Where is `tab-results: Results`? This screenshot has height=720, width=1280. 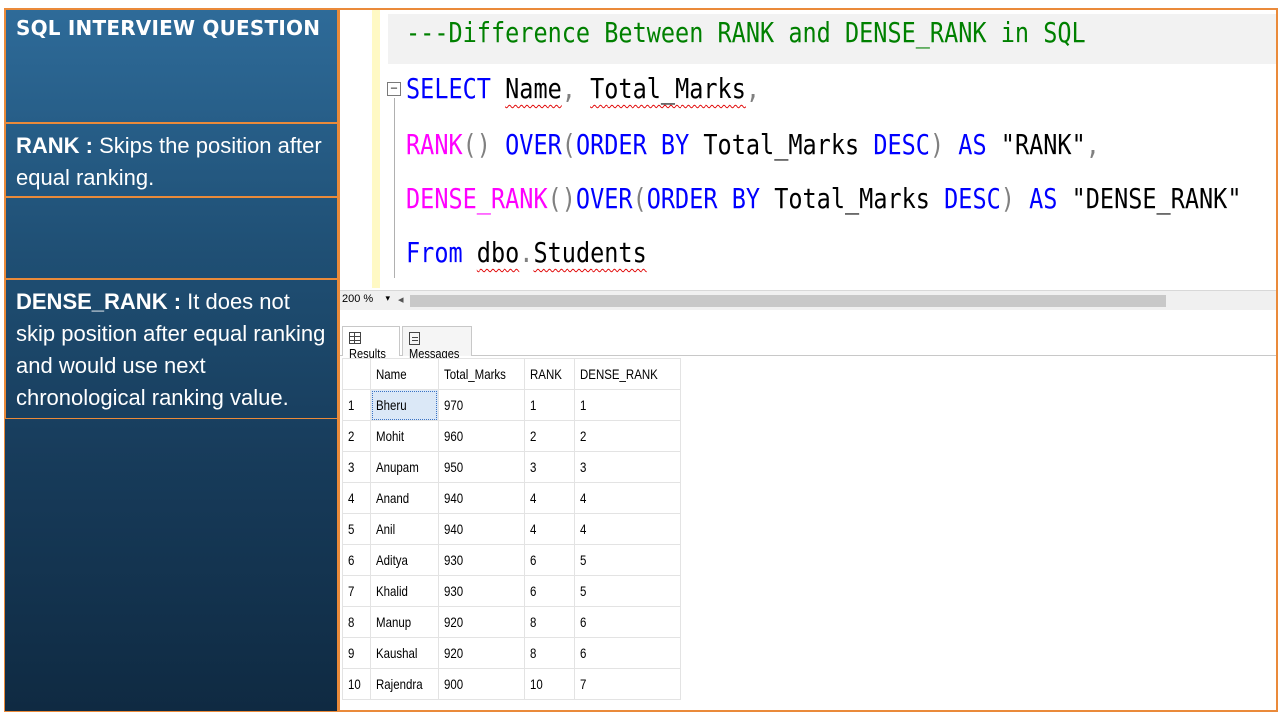 tab-results: Results is located at coordinates (371, 343).